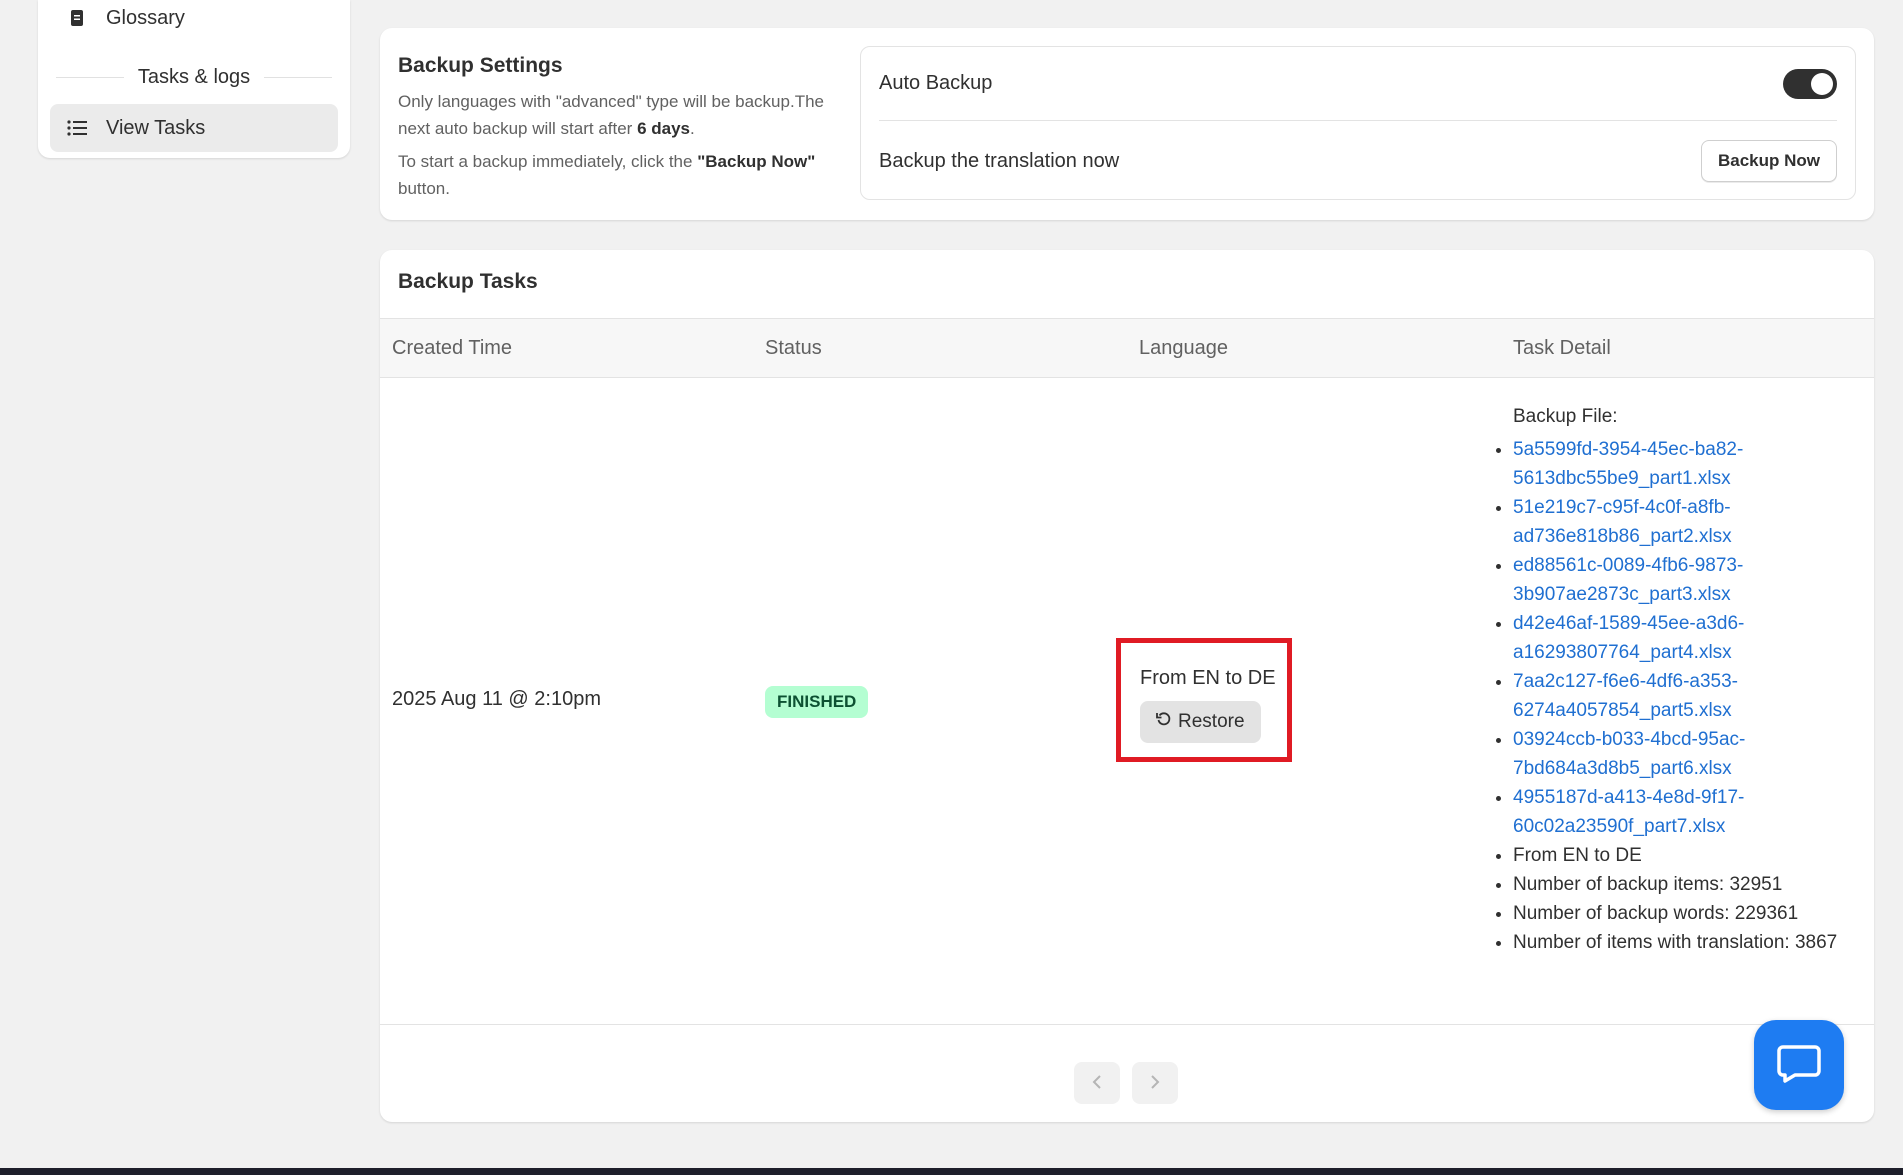 The height and width of the screenshot is (1175, 1903). Describe the element at coordinates (1358, 84) in the screenshot. I see `auto-backup-row: Auto Backup` at that location.